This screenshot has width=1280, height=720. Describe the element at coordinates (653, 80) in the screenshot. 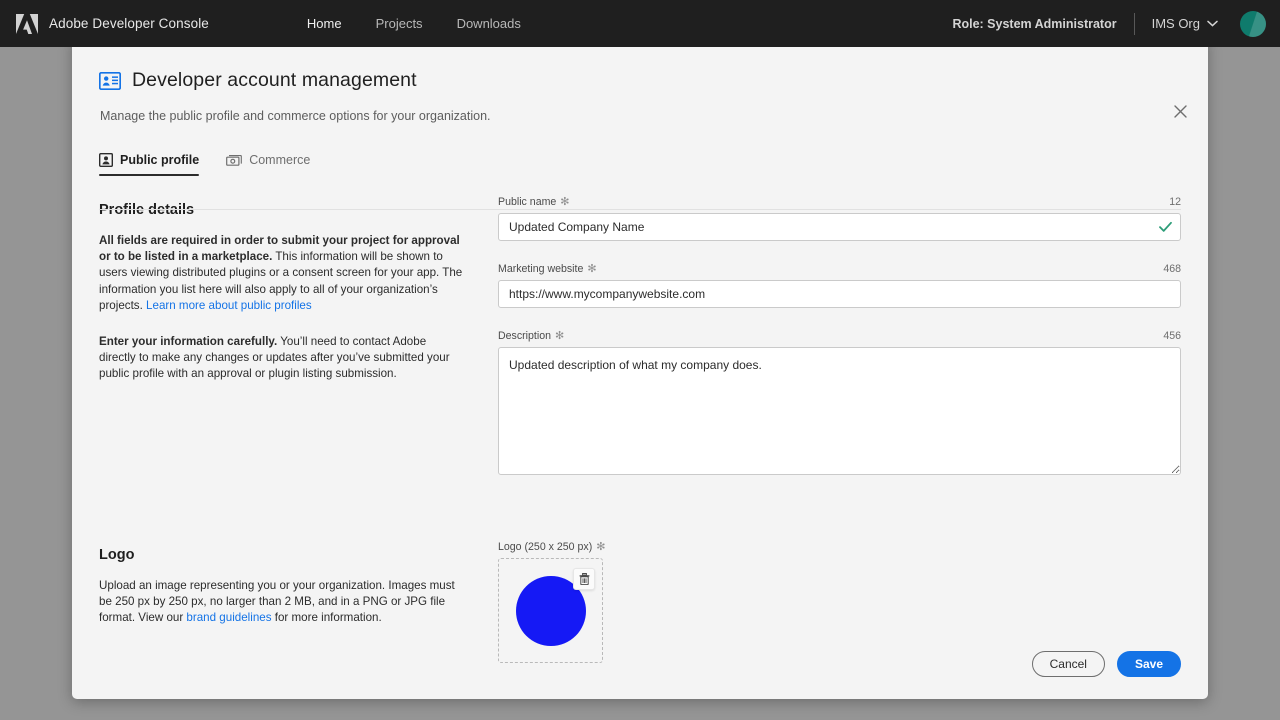

I see `dialog-title-row: Developer account management` at that location.